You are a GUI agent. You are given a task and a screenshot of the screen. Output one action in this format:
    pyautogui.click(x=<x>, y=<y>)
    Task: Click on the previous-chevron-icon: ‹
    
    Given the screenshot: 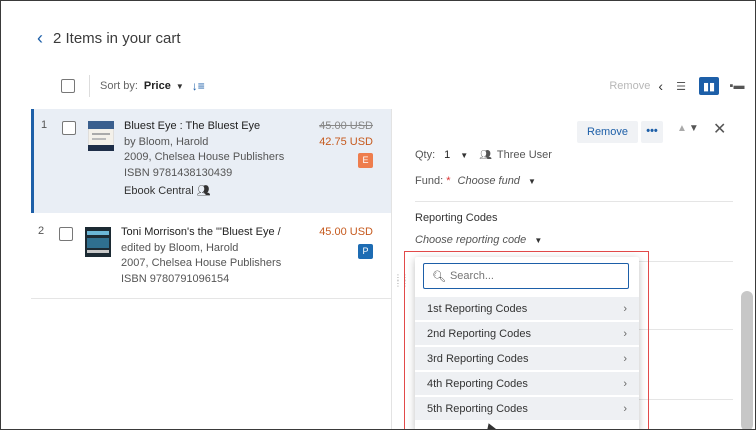 What is the action you would take?
    pyautogui.click(x=660, y=86)
    